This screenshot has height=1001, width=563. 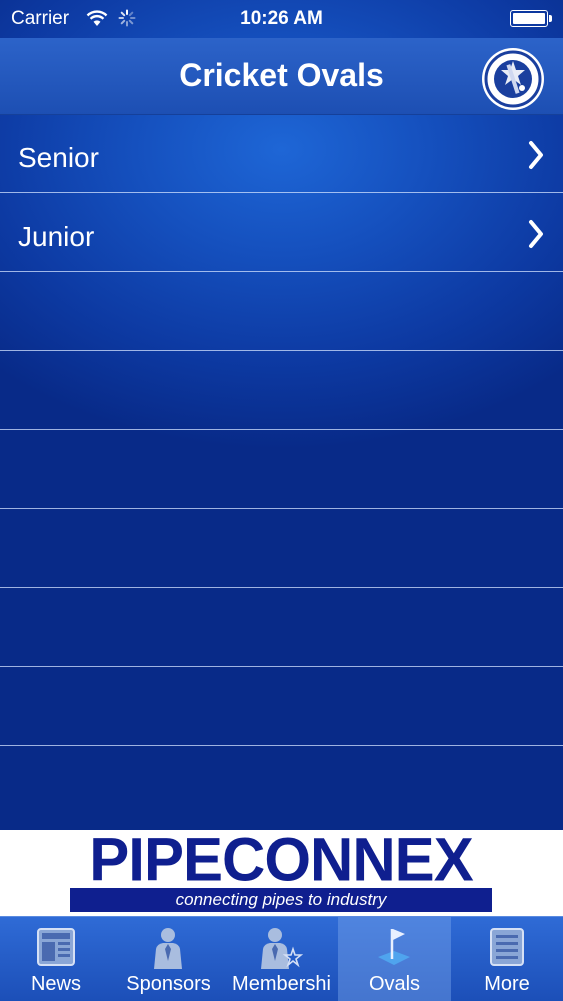 I want to click on tab-ovals: Ovals, so click(x=394, y=959).